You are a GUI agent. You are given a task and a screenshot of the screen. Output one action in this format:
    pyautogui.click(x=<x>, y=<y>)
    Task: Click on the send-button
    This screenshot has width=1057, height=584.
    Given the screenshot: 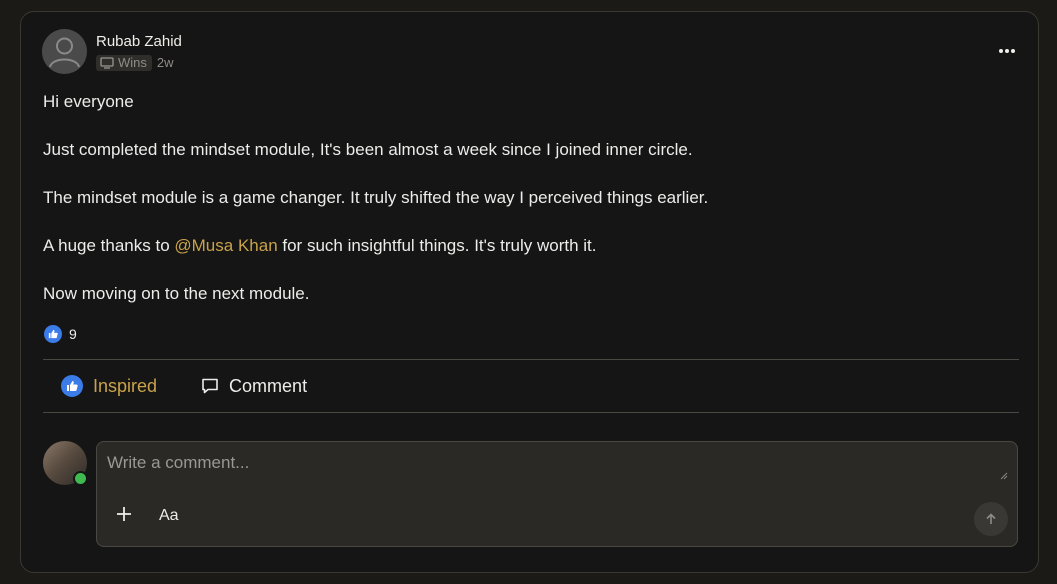 What is the action you would take?
    pyautogui.click(x=991, y=519)
    